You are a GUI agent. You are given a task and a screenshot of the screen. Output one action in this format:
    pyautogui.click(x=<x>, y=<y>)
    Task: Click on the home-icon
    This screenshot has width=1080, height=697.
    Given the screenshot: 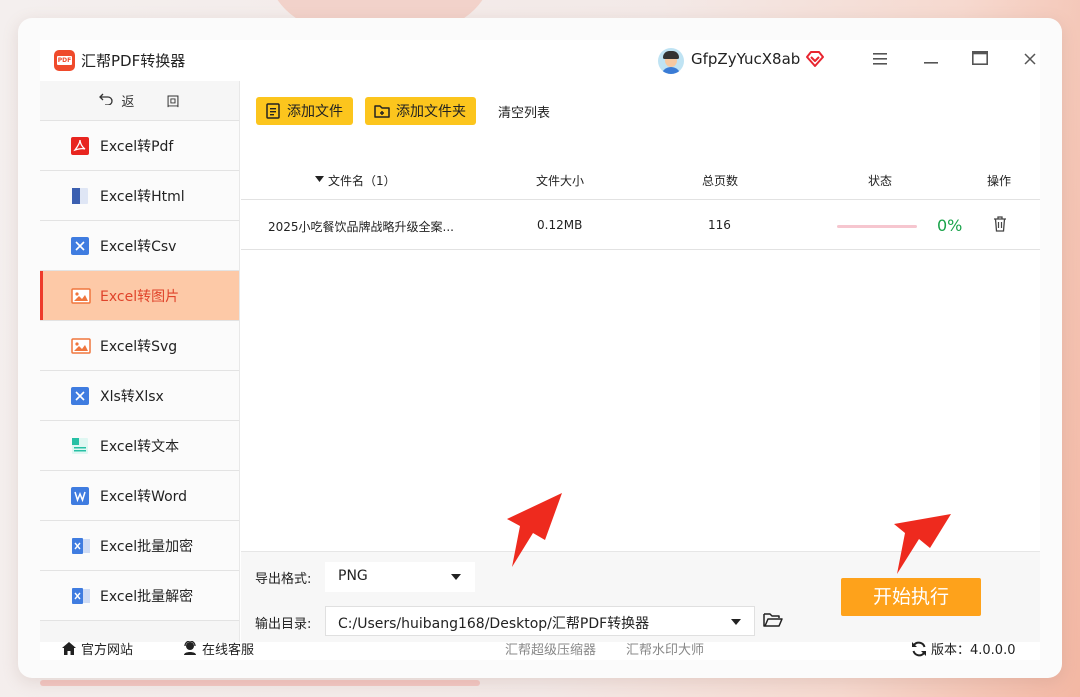 What is the action you would take?
    pyautogui.click(x=69, y=648)
    